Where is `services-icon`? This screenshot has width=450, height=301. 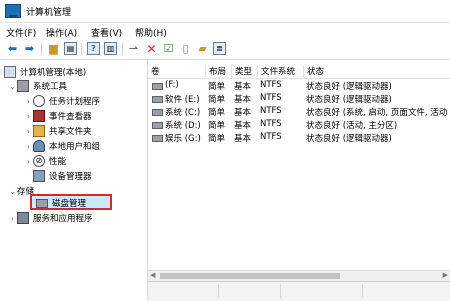 services-icon is located at coordinates (23, 218).